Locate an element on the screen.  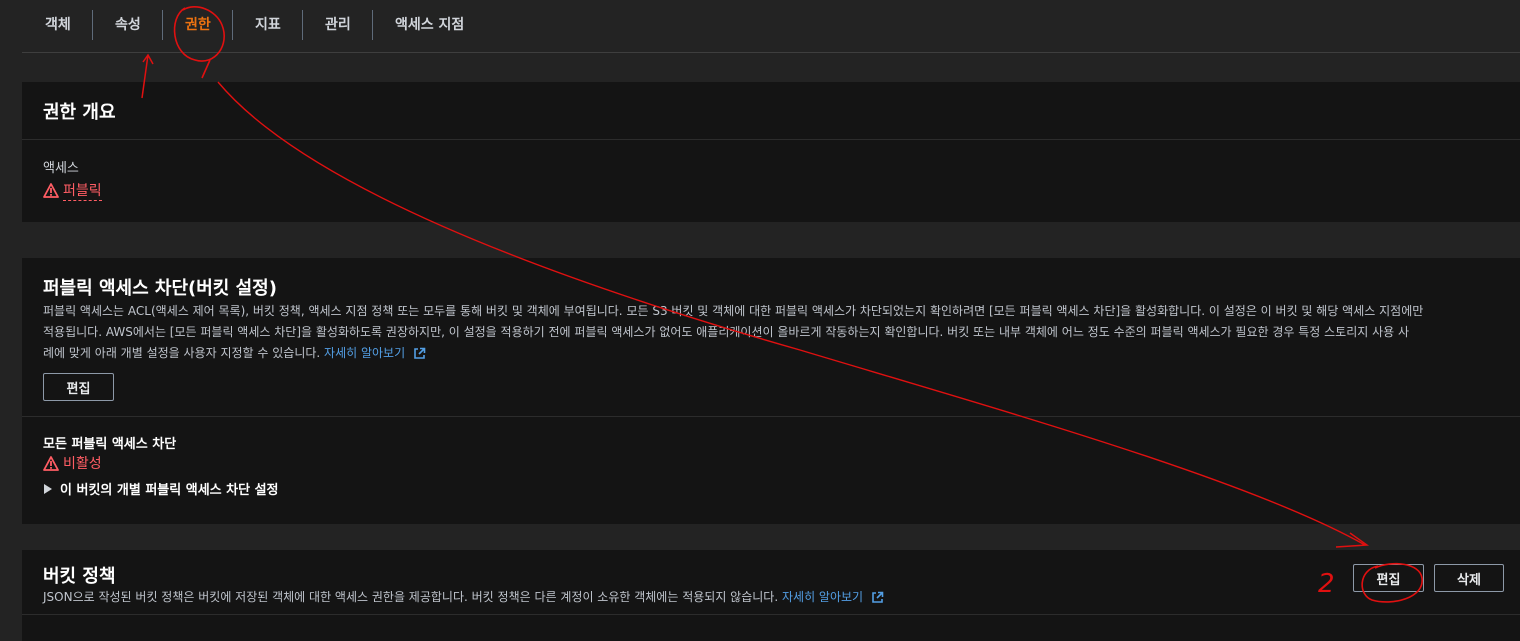
bucket-policy-title: 버킷 정책 is located at coordinates (79, 576).